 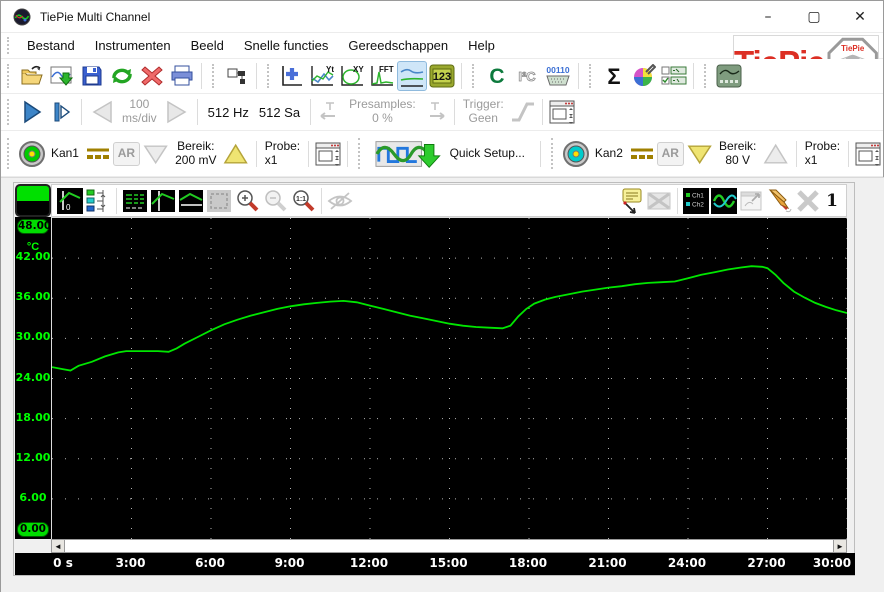 What do you see at coordinates (562, 112) in the screenshot?
I see `acquisition-settings-button` at bounding box center [562, 112].